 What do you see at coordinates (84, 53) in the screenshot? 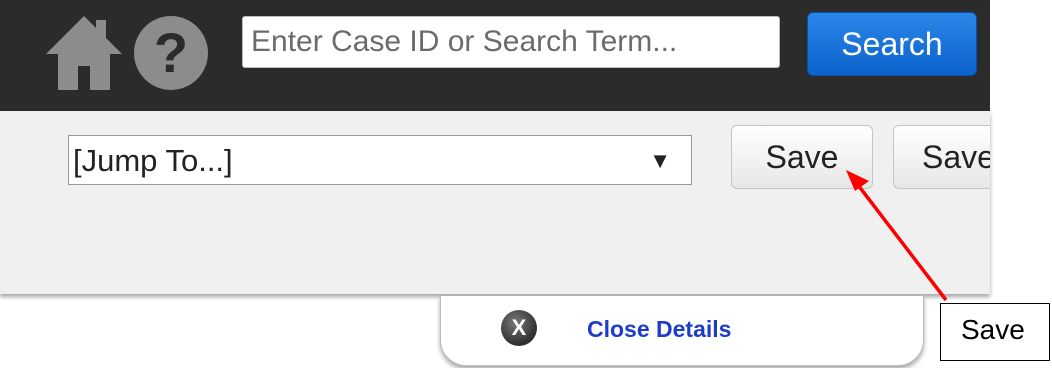
I see `home-icon` at bounding box center [84, 53].